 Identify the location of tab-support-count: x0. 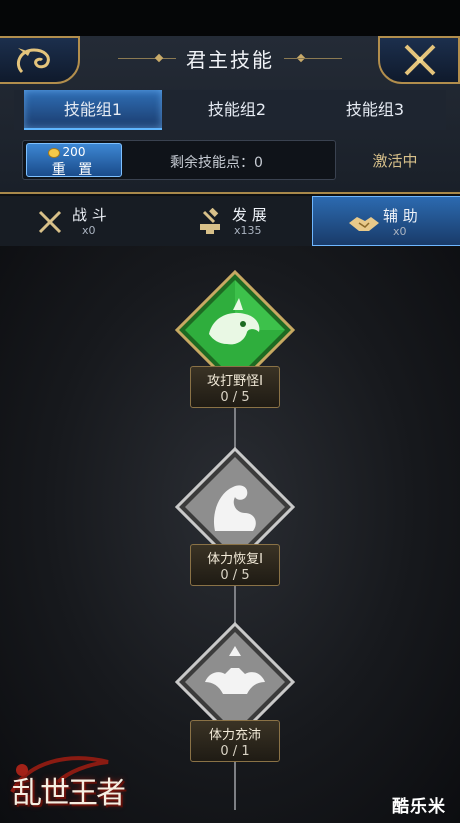
(400, 231).